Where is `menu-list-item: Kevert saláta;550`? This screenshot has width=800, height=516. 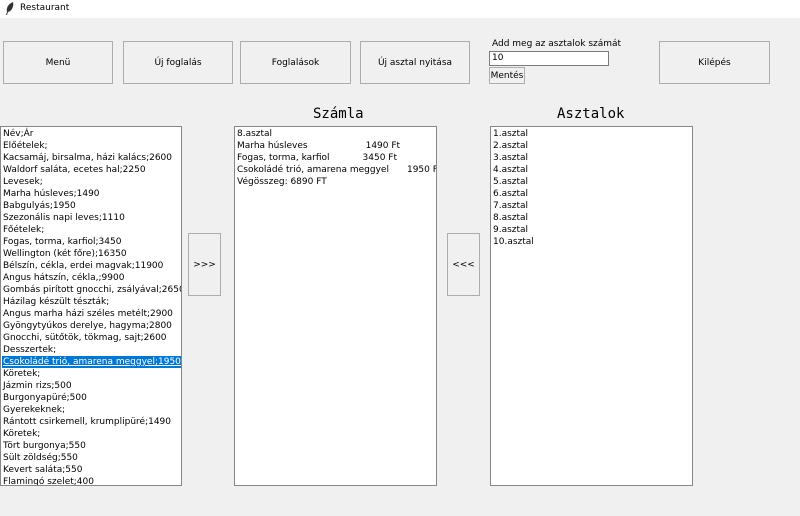 menu-list-item: Kevert saláta;550 is located at coordinates (91, 470).